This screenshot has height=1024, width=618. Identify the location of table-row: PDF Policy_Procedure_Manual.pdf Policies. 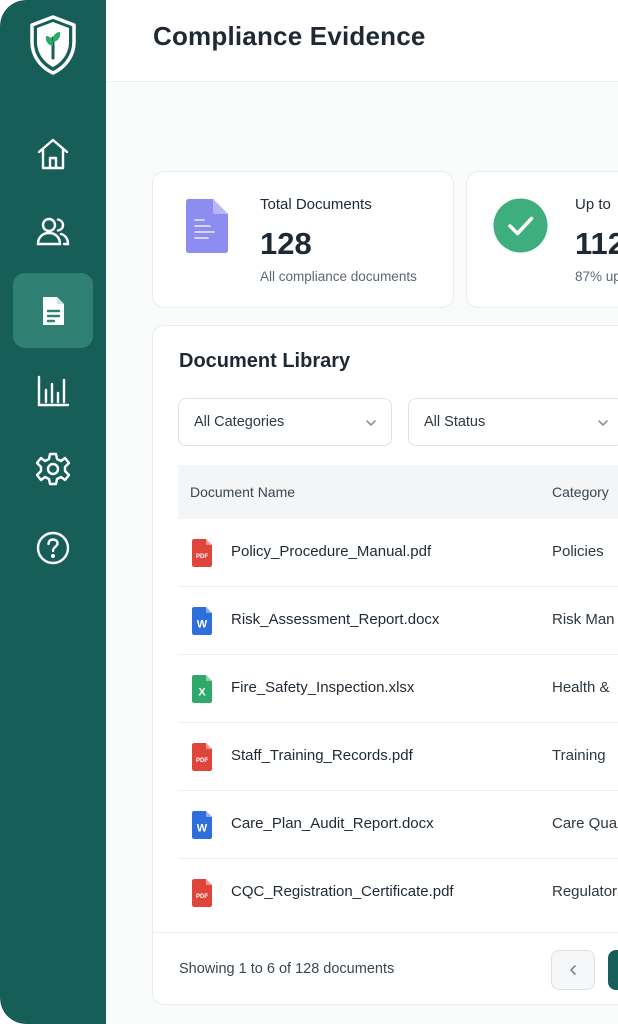
(398, 553).